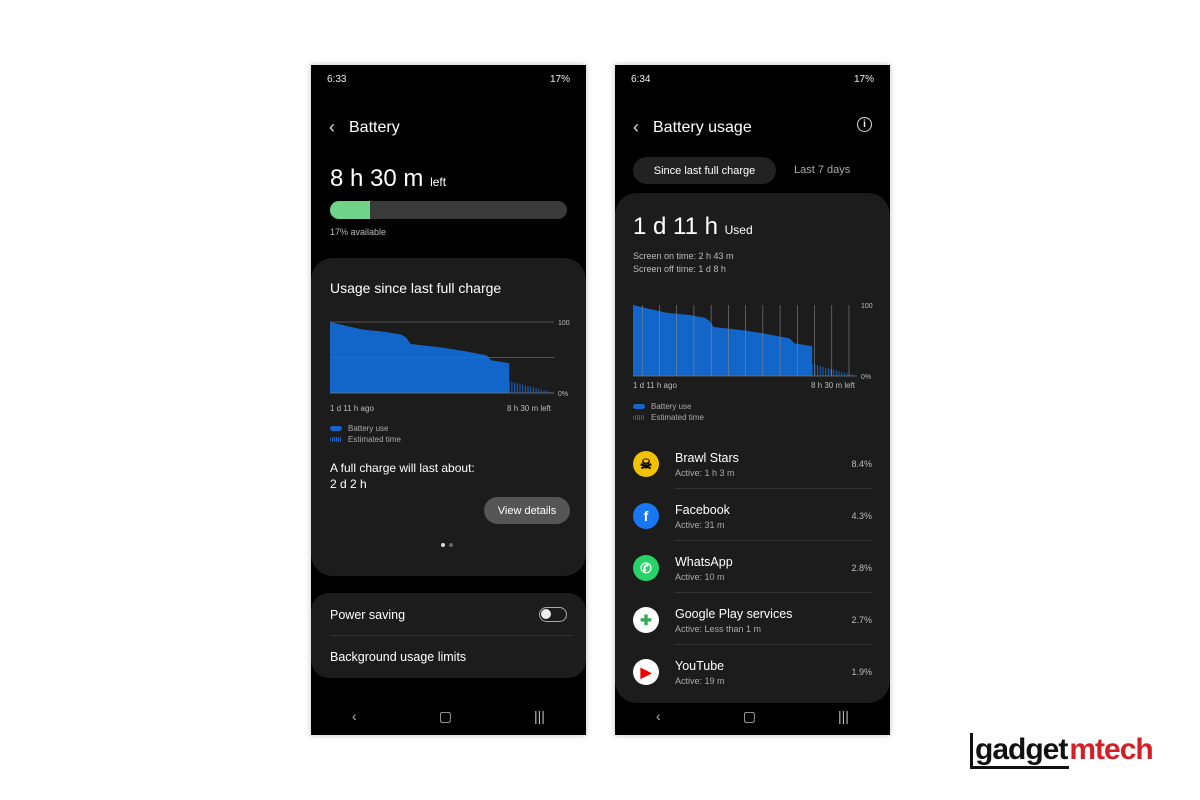 This screenshot has width=1200, height=800. What do you see at coordinates (752, 516) in the screenshot?
I see `app-row: f Facebook Active: 31 m 4.3%` at bounding box center [752, 516].